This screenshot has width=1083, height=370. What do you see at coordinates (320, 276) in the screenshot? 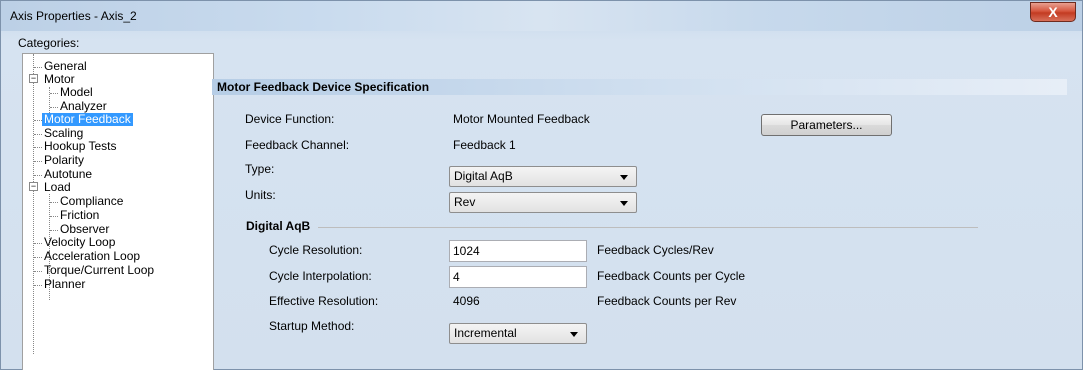
I see `cycle-interpolation-label: Cycle Interpolation:` at bounding box center [320, 276].